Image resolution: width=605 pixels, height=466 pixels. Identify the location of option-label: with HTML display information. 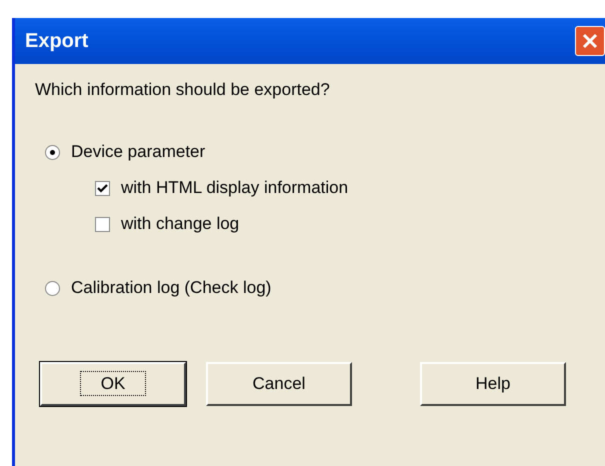
(234, 188).